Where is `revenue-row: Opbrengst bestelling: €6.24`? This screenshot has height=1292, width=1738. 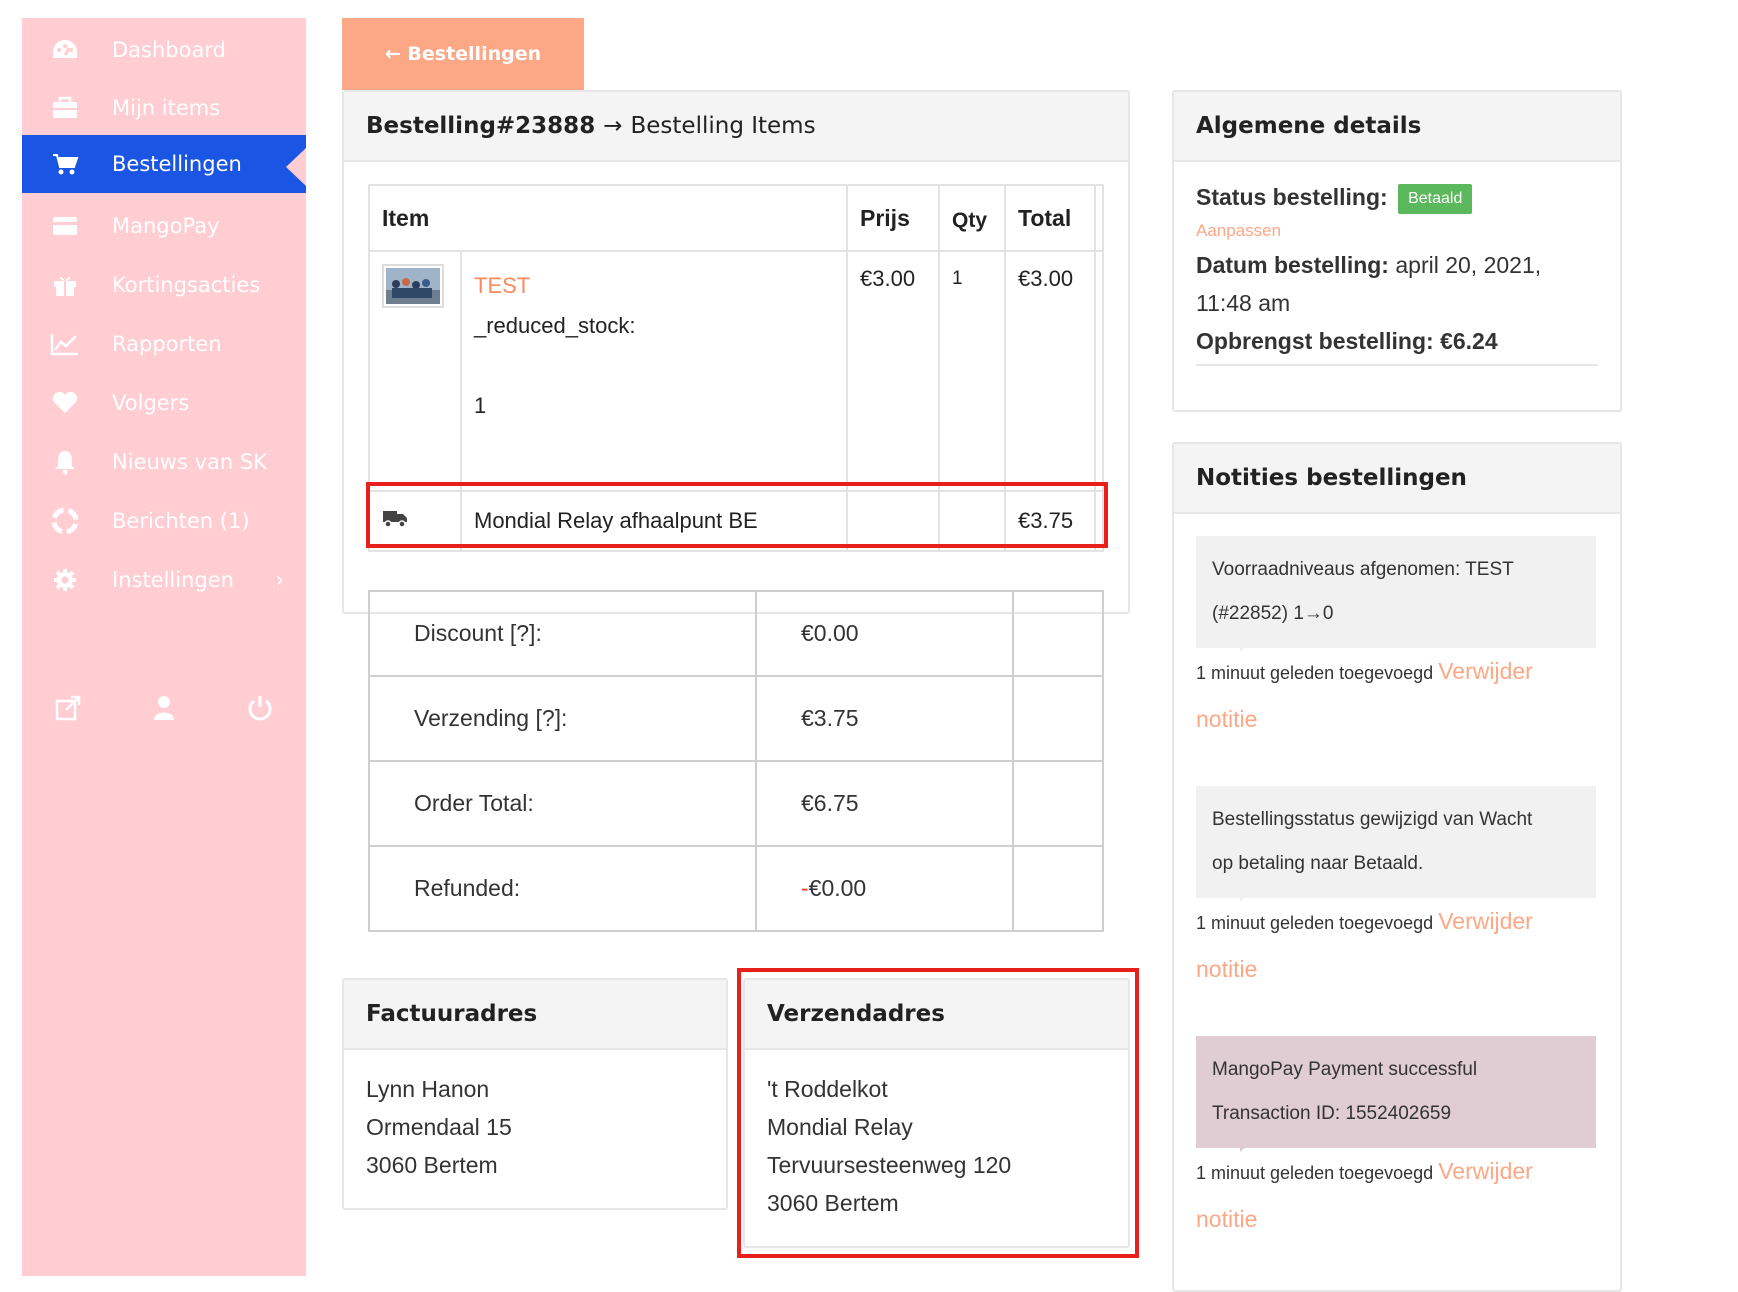
revenue-row: Opbrengst bestelling: €6.24 is located at coordinates (1397, 344).